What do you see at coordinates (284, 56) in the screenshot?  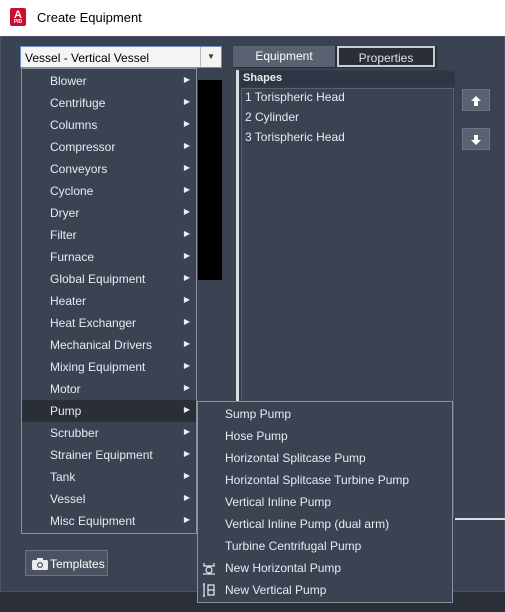 I see `tab-equipment: Equipment` at bounding box center [284, 56].